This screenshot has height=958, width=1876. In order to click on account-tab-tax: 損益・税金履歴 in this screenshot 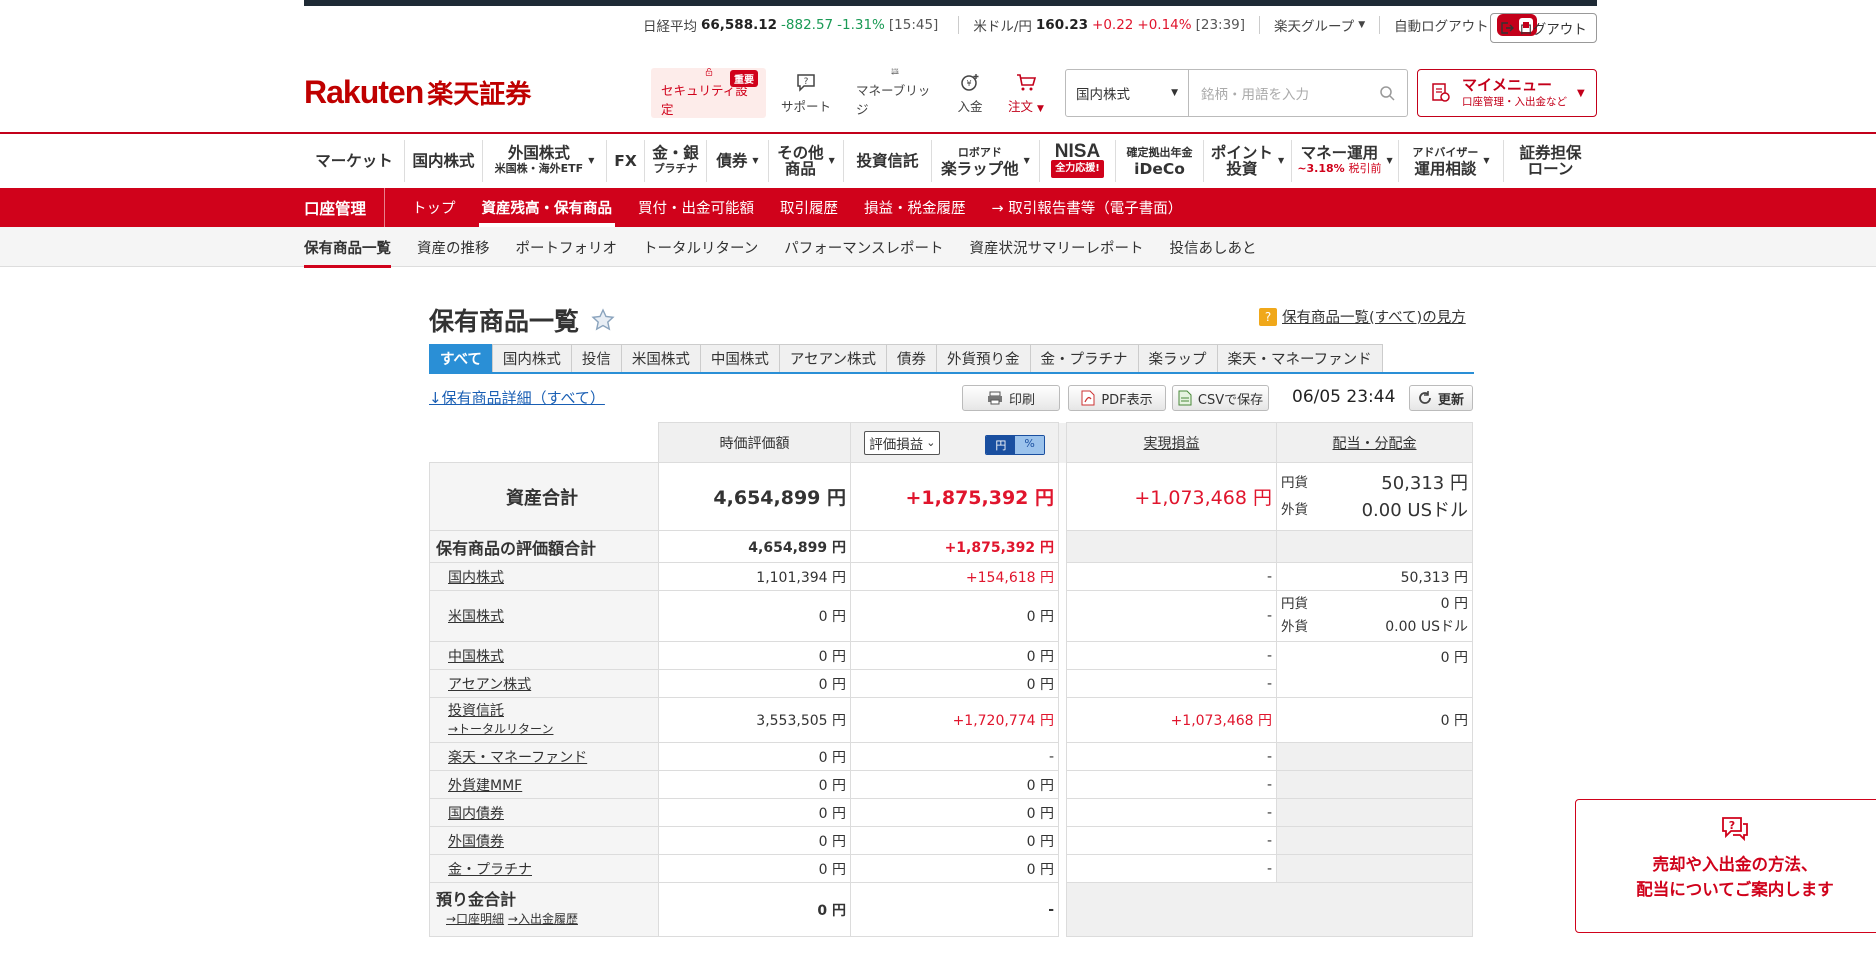, I will do `click(915, 207)`.